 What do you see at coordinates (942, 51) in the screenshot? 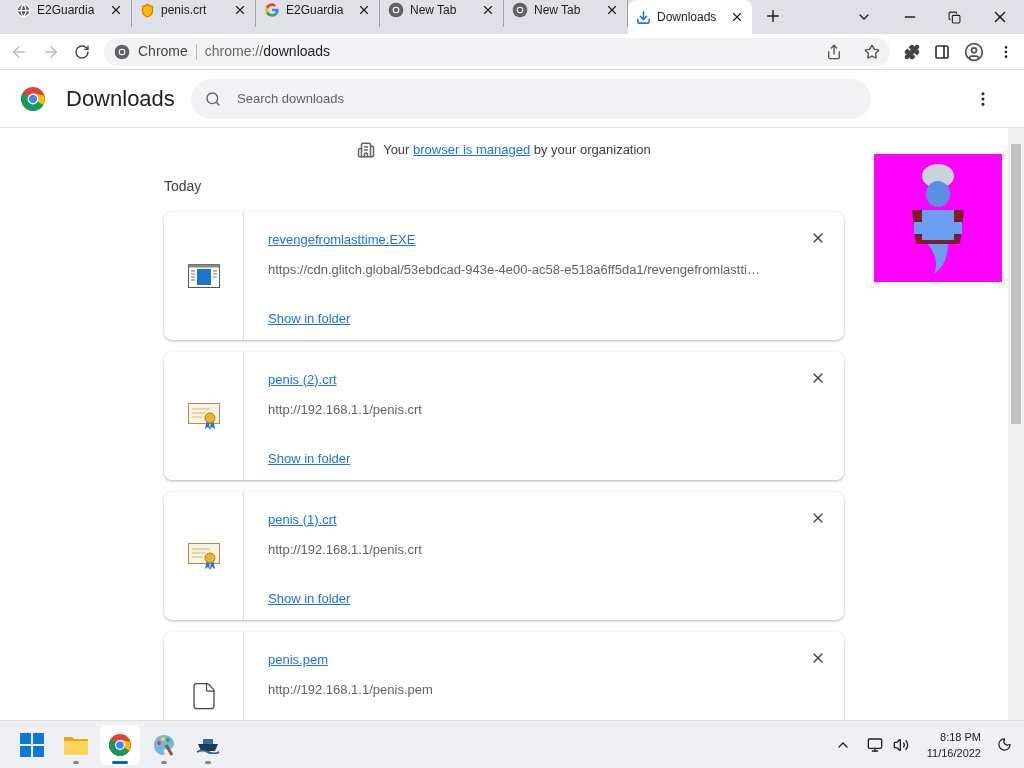
I see `side-panel-icon` at bounding box center [942, 51].